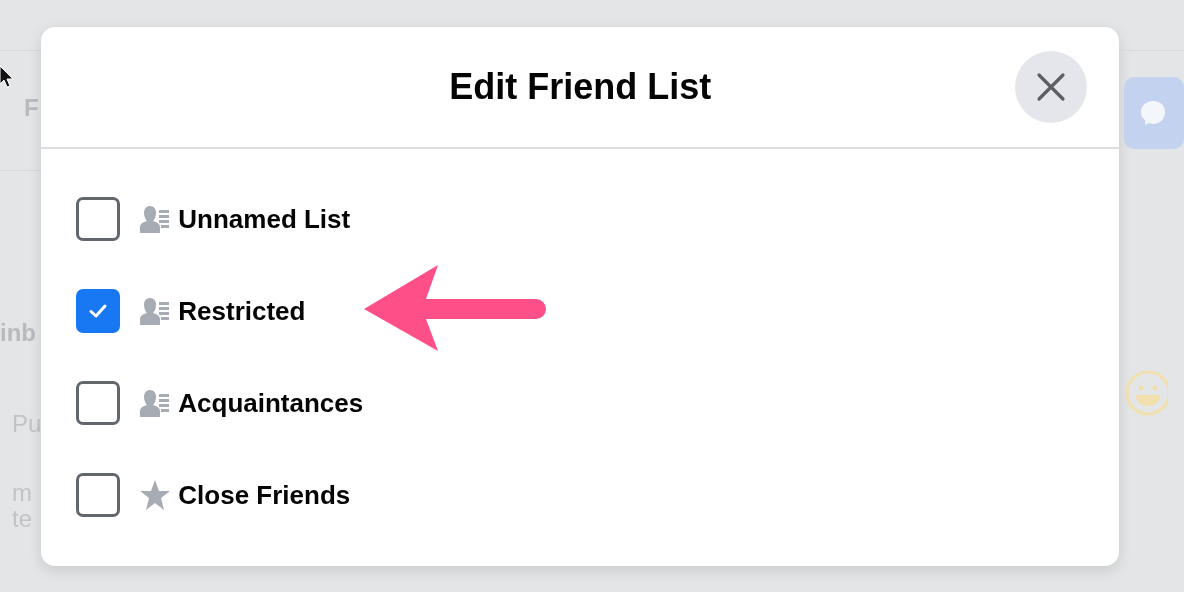 The image size is (1184, 592). I want to click on chat-bubble-icon, so click(1153, 113).